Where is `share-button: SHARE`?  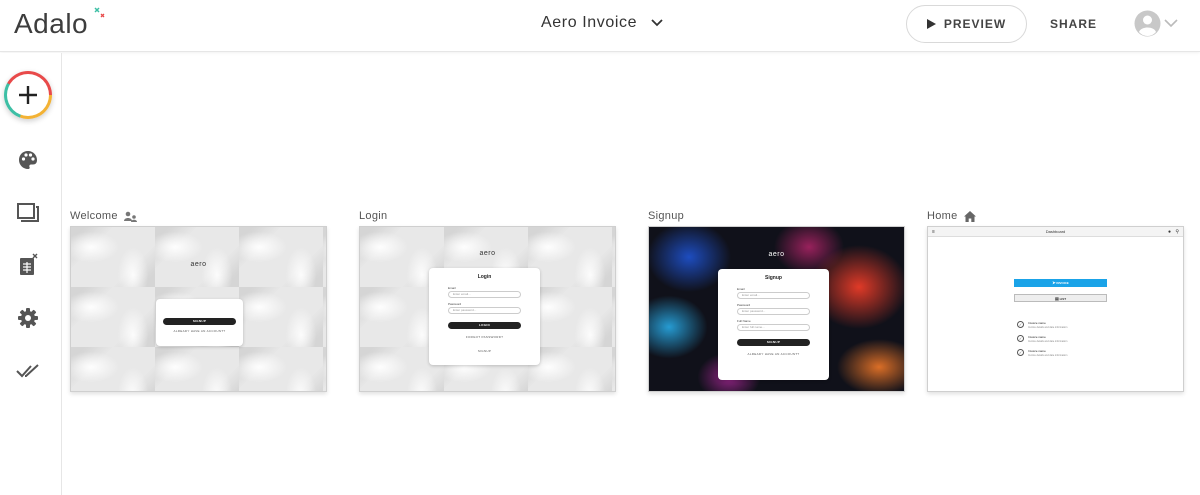
share-button: SHARE is located at coordinates (1073, 24).